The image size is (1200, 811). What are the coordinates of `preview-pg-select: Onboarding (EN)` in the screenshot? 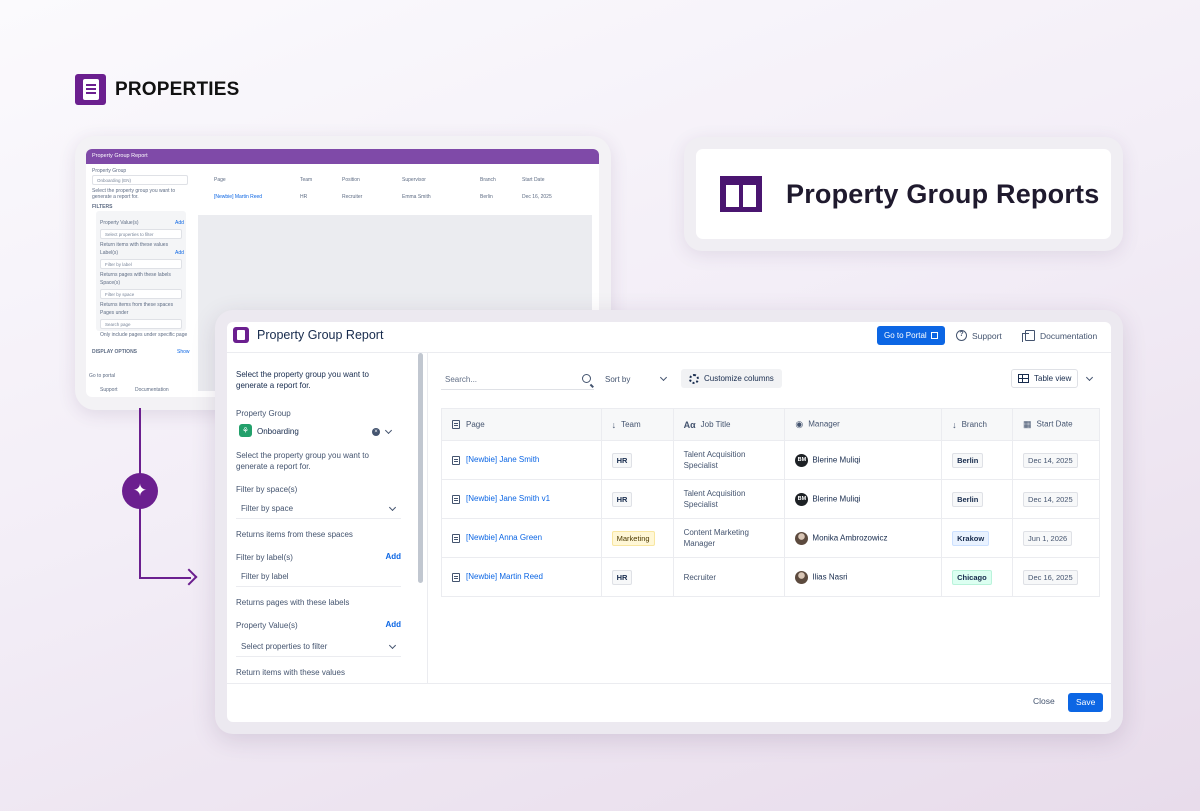 It's located at (140, 180).